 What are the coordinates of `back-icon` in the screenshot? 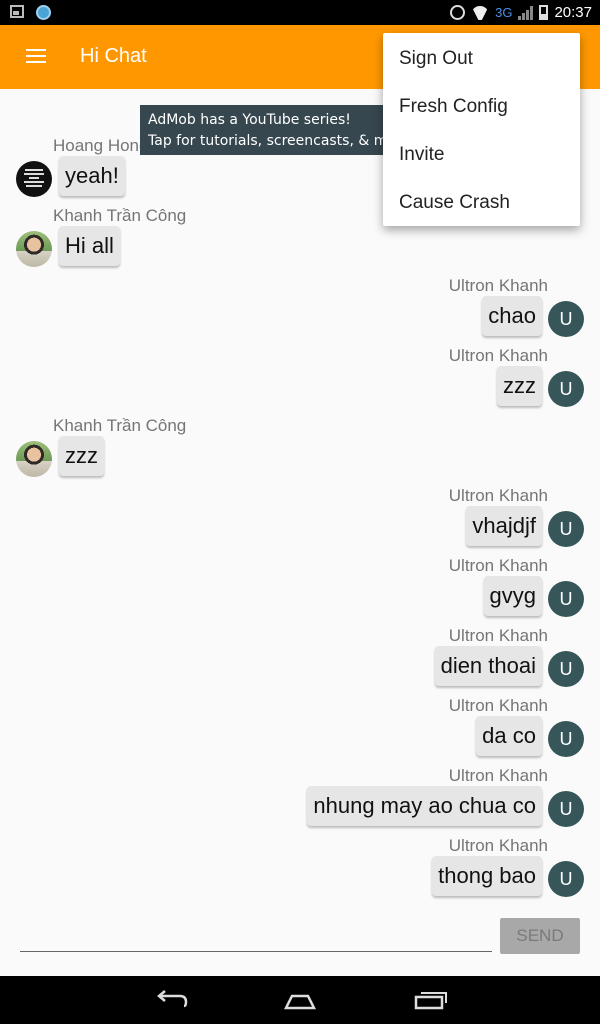 It's located at (172, 1000).